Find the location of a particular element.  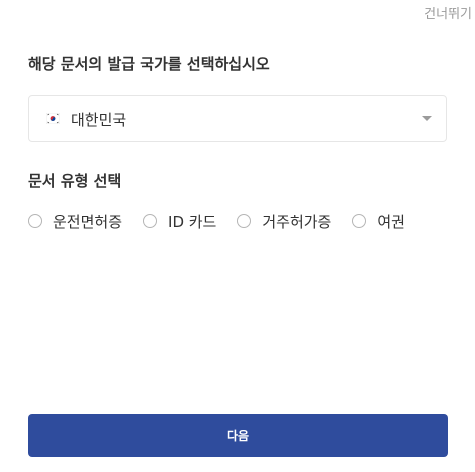

option-residence-permit: 거주허가증 is located at coordinates (284, 221).